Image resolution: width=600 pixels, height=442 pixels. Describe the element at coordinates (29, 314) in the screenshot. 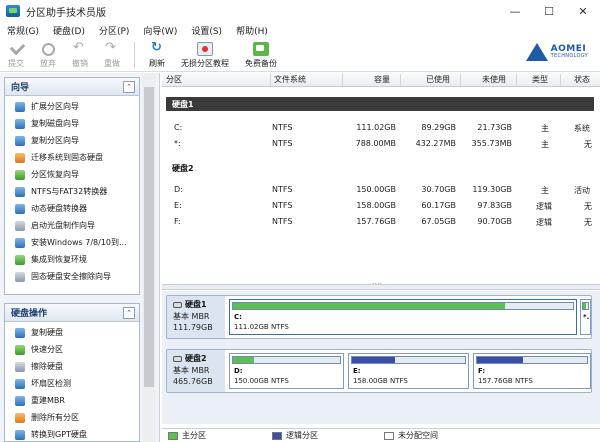

I see `disk-ops-panel-title: 硬盘操作` at that location.